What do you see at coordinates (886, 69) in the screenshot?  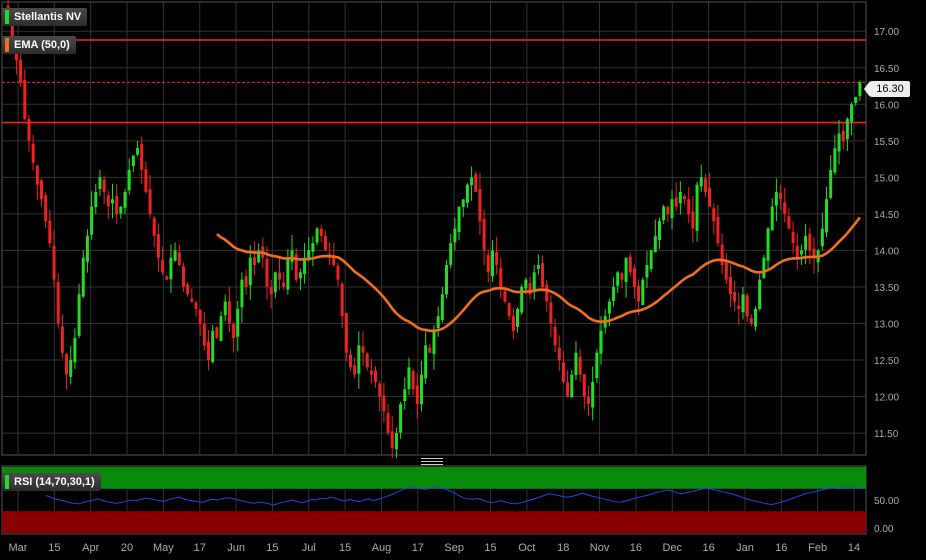 I see `price-tick-label: 16.50` at bounding box center [886, 69].